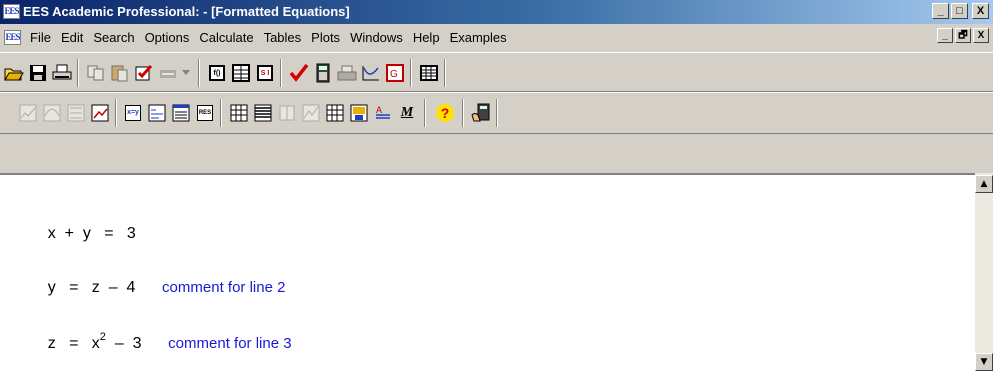 This screenshot has width=993, height=371. What do you see at coordinates (144, 73) in the screenshot?
I see `check-window-icon` at bounding box center [144, 73].